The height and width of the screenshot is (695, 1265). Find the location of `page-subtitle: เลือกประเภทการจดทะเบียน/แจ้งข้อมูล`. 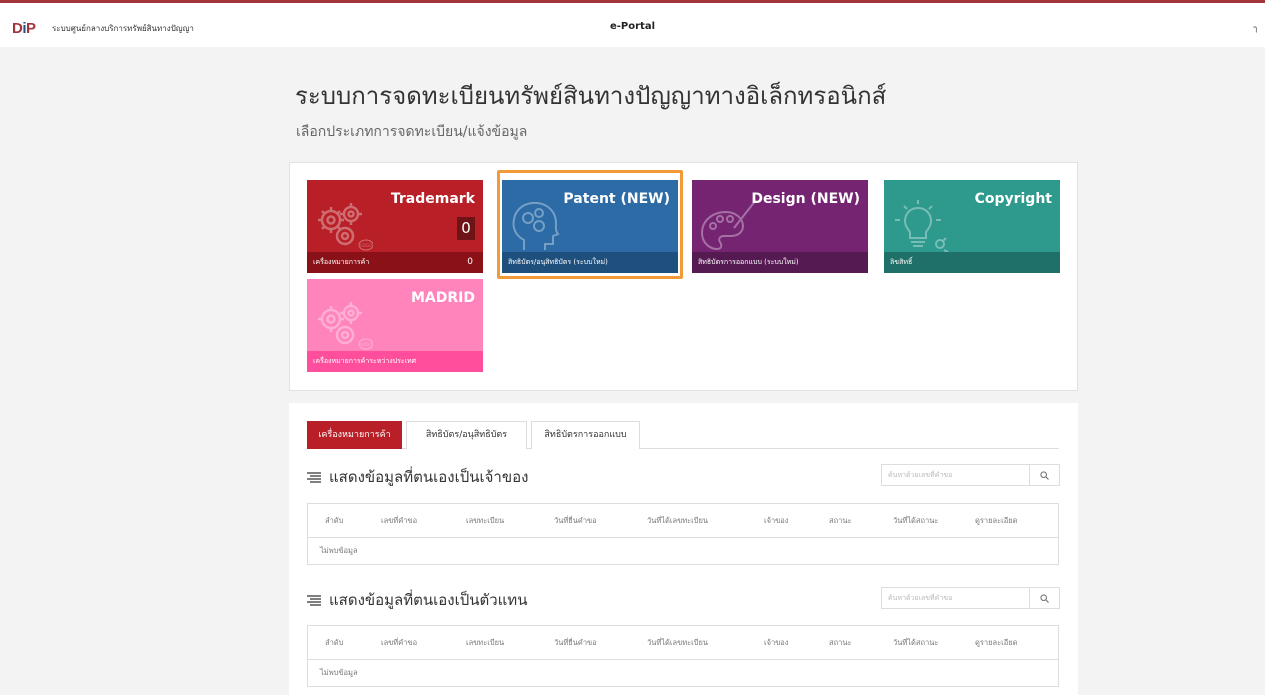

page-subtitle: เลือกประเภทการจดทะเบียน/แจ้งข้อมูล is located at coordinates (412, 132).